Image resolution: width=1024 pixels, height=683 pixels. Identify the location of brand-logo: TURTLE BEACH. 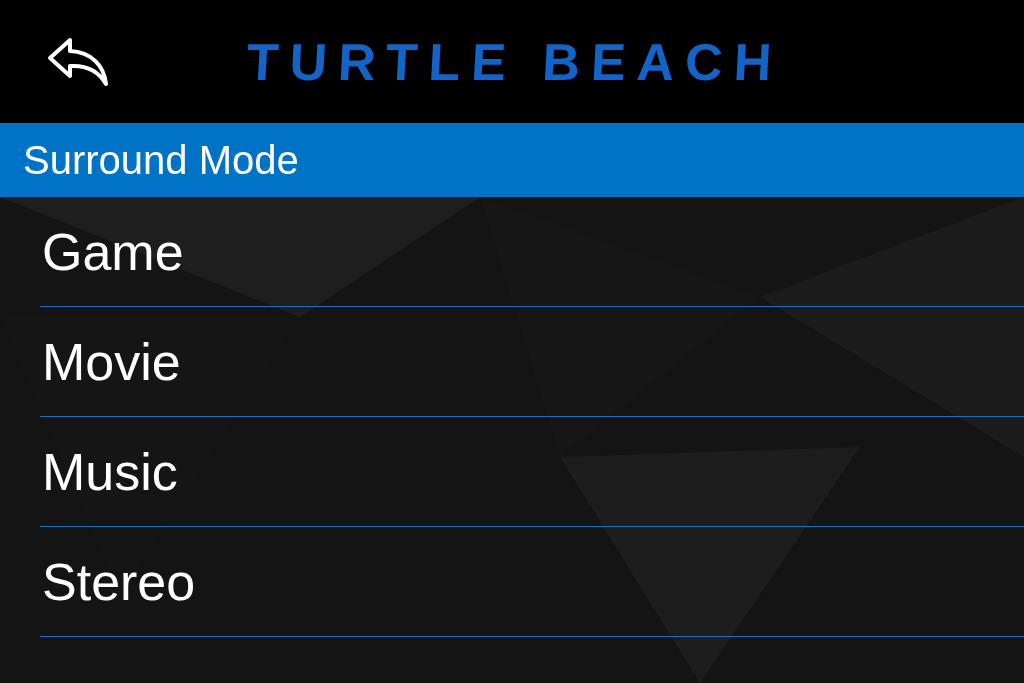
(513, 61).